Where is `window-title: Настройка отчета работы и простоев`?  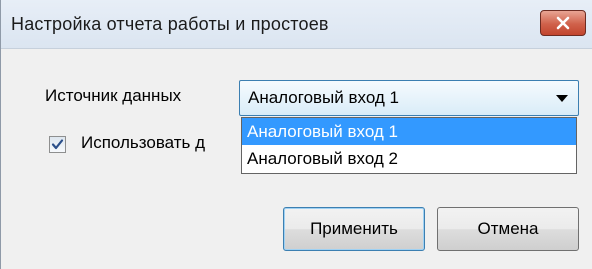 window-title: Настройка отчета работы и простоев is located at coordinates (170, 24).